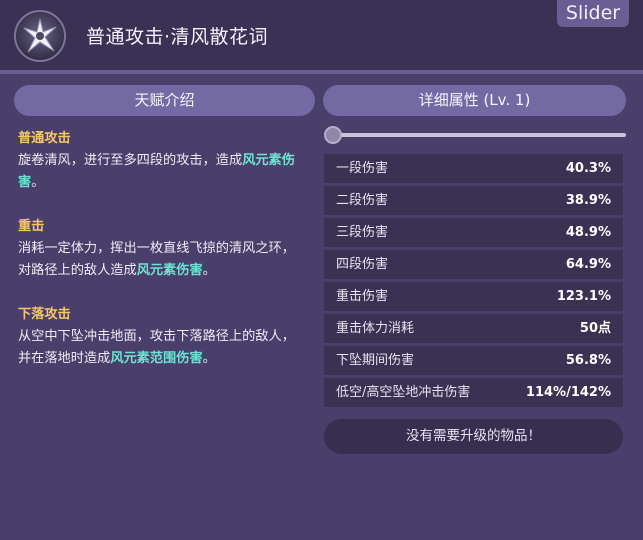 Image resolution: width=643 pixels, height=540 pixels. What do you see at coordinates (362, 168) in the screenshot?
I see `stat-name: 一段伤害` at bounding box center [362, 168].